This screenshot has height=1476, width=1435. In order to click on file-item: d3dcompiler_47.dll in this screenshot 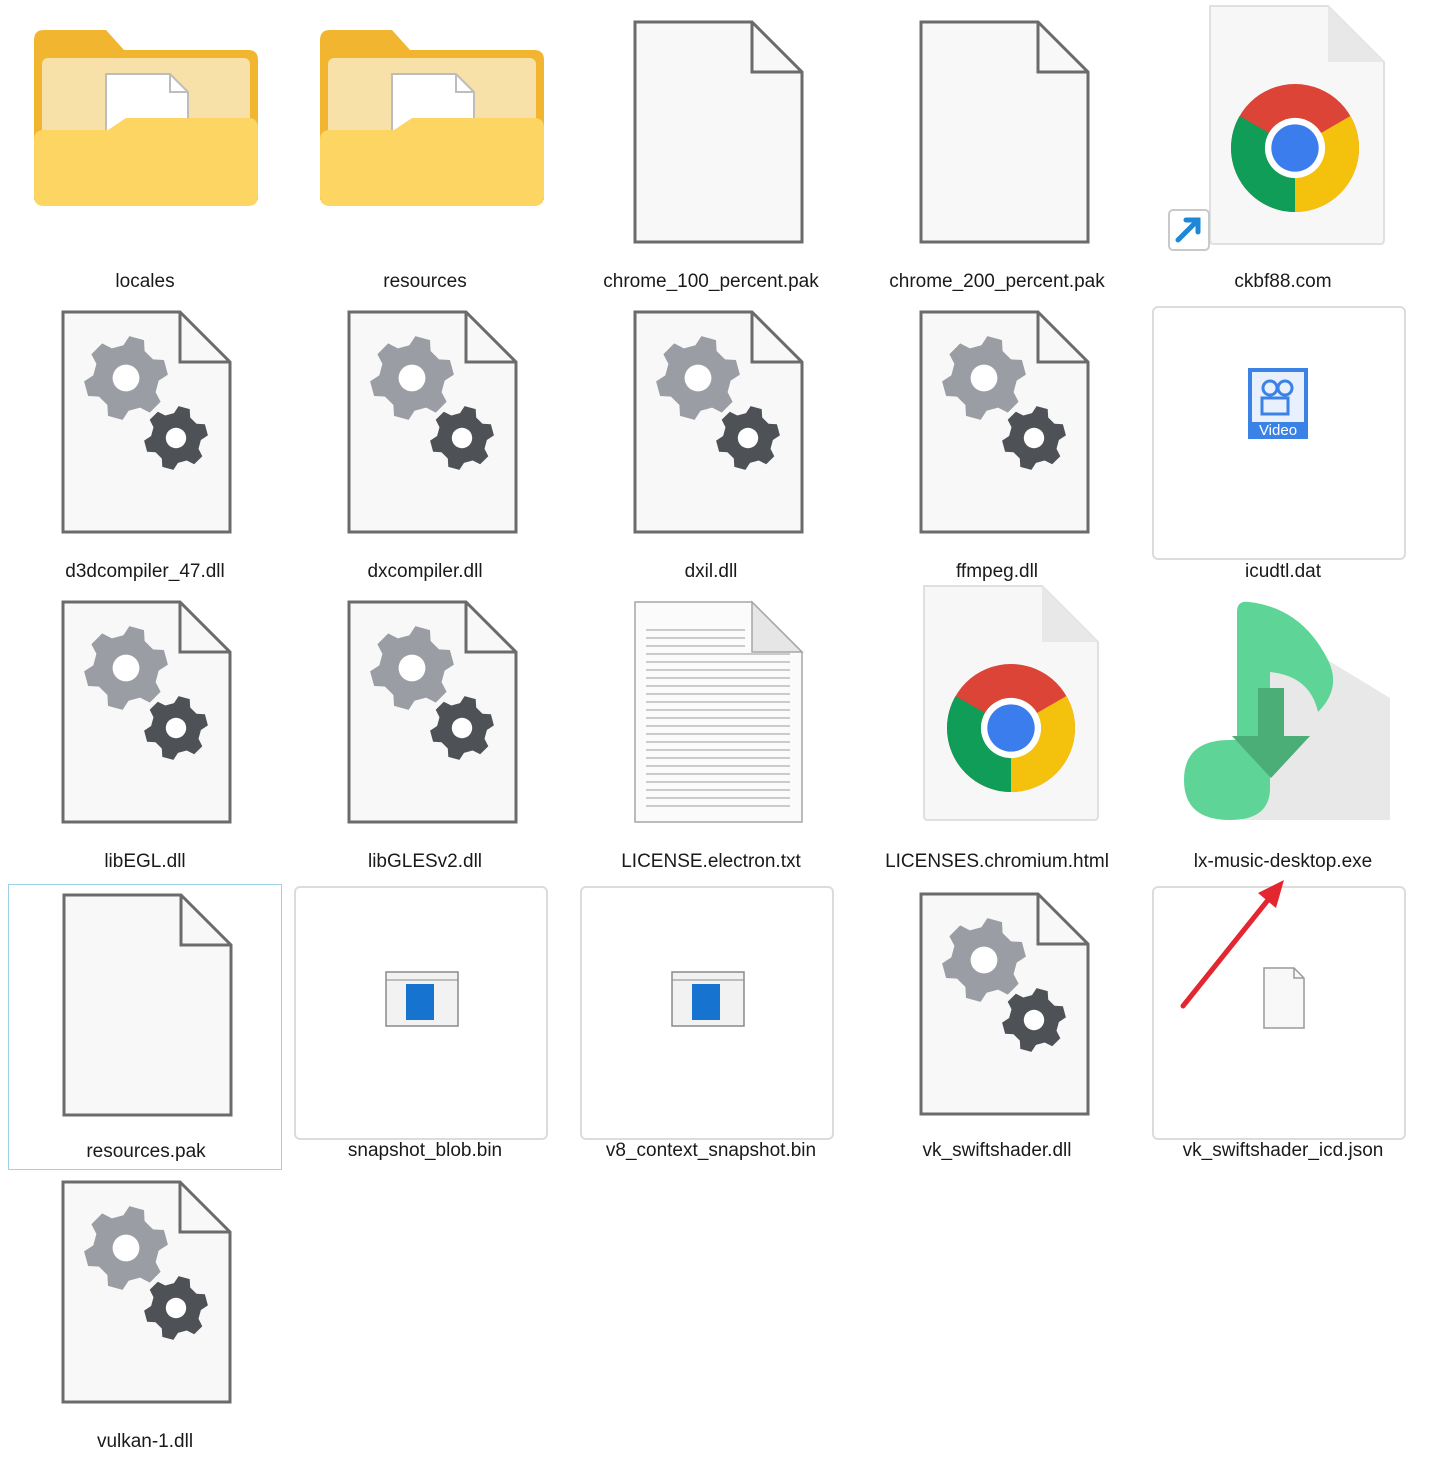, I will do `click(145, 436)`.